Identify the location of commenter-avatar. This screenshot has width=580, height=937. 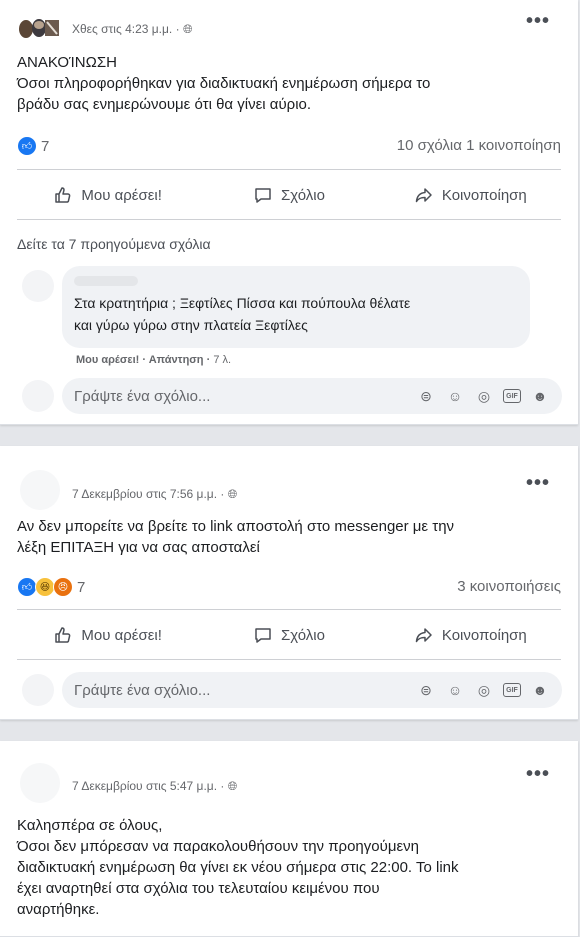
(38, 286).